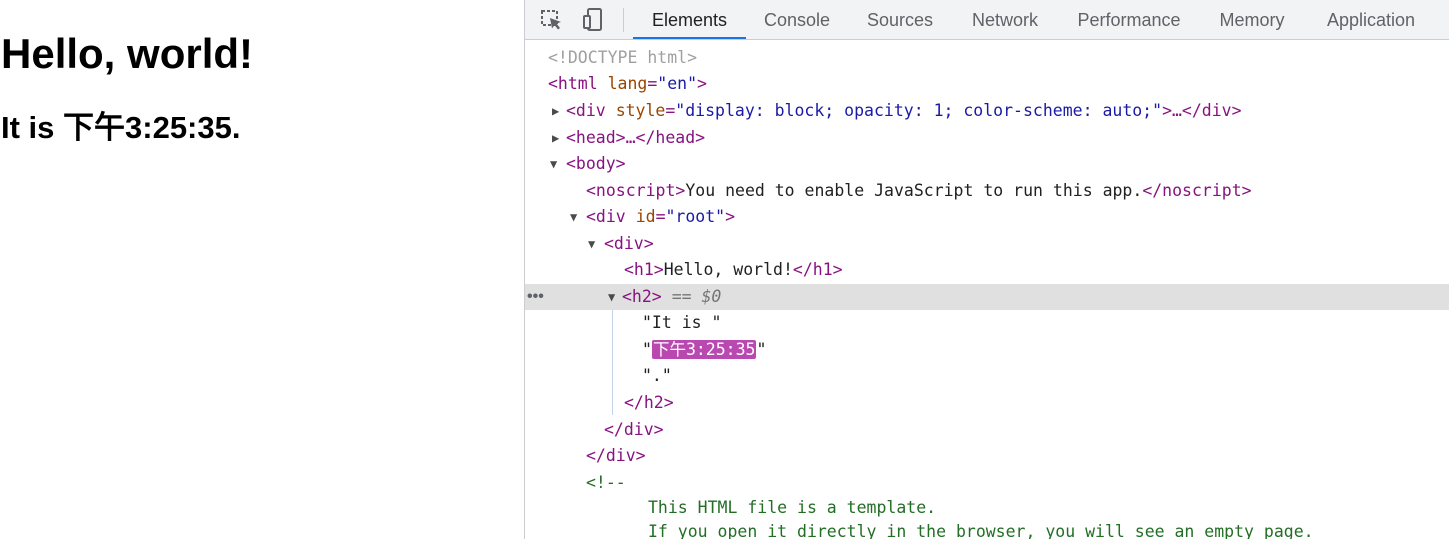 This screenshot has height=539, width=1449. I want to click on root-close-tag: </div>, so click(616, 455).